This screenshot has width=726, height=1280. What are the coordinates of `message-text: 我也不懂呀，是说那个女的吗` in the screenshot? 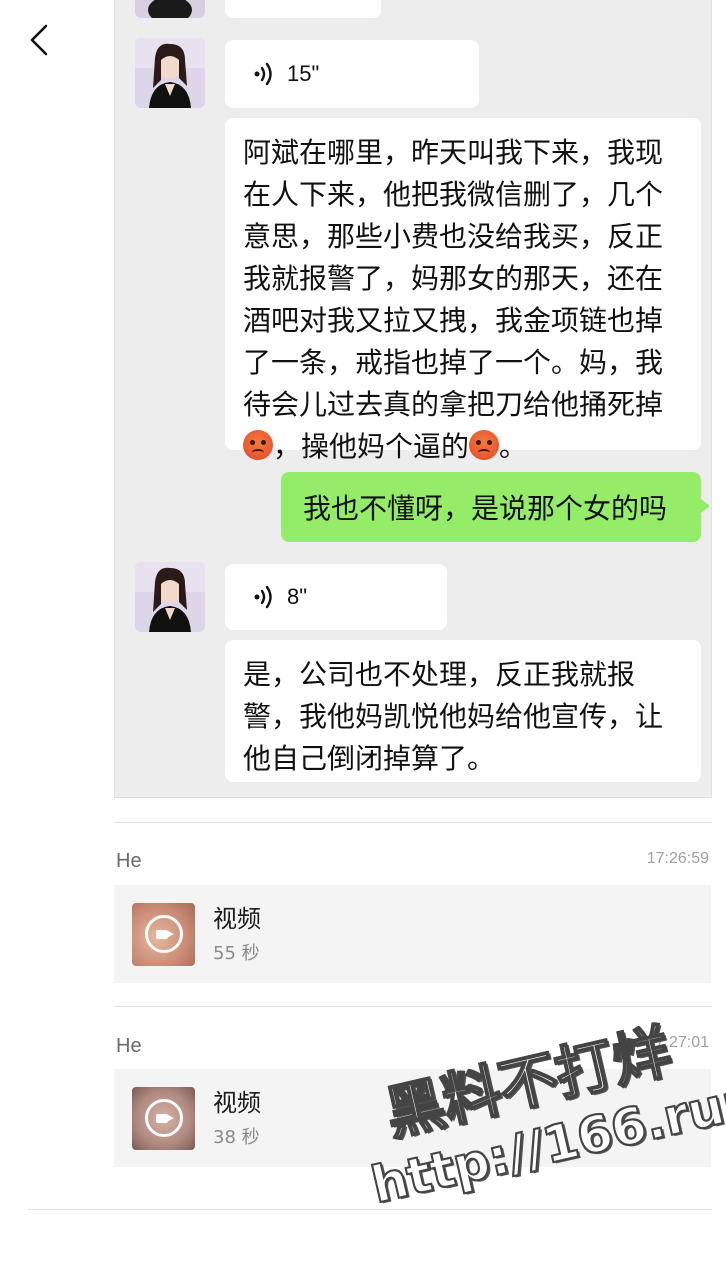 It's located at (485, 508).